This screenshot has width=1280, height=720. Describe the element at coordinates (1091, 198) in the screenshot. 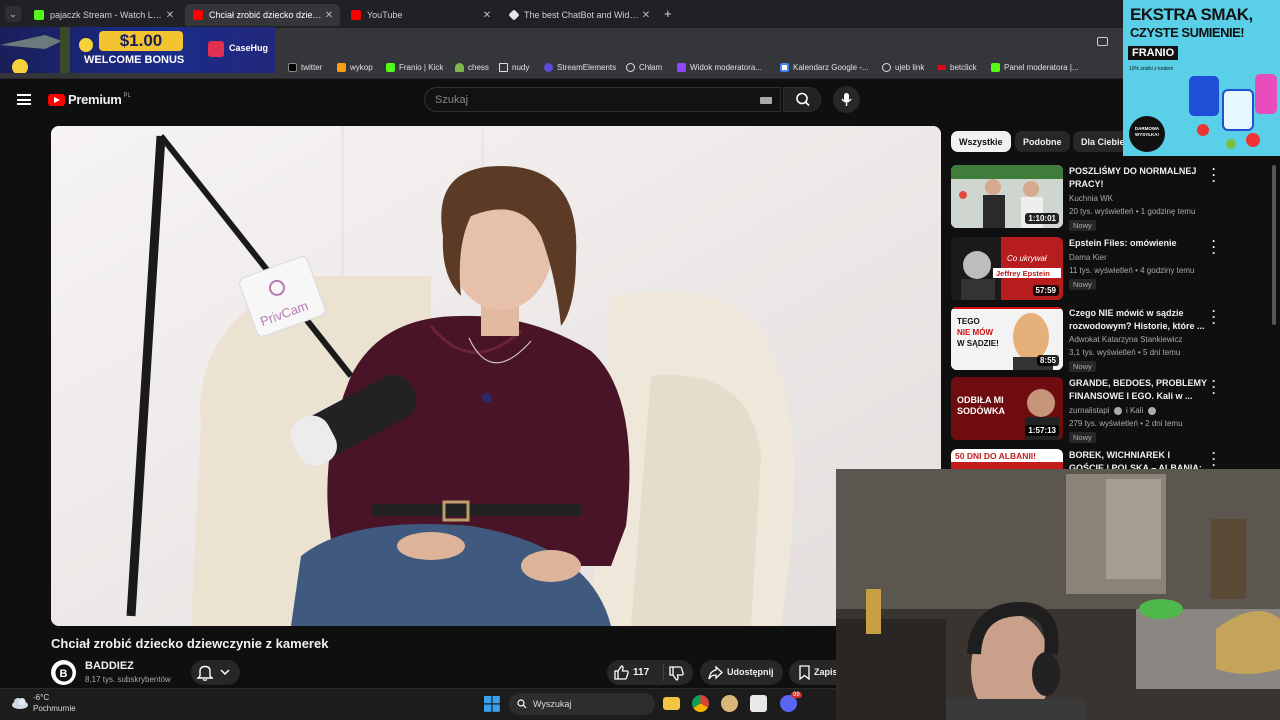

I see `recommendation-channel: Kuchnia WK` at that location.